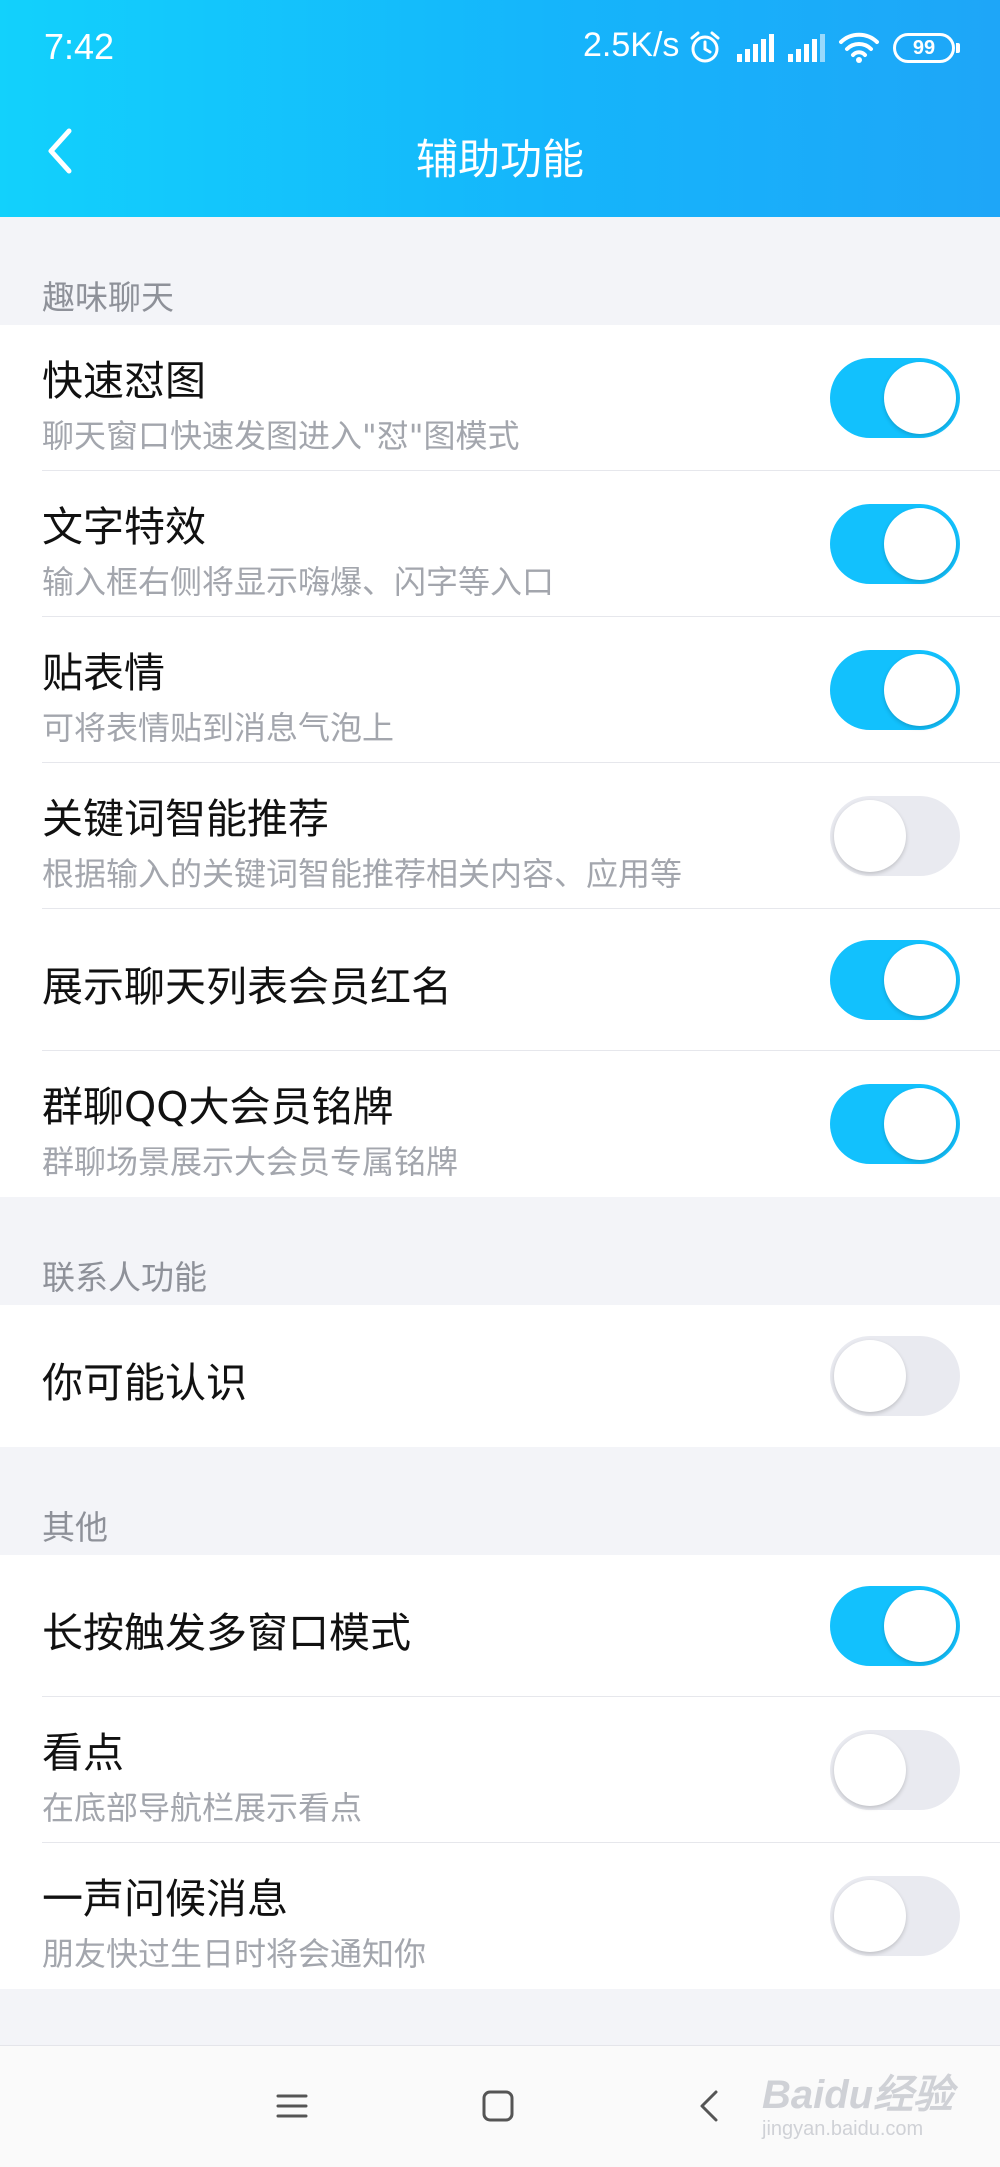 This screenshot has height=2167, width=1000. Describe the element at coordinates (165, 1899) in the screenshot. I see `setting-title: 一声问候消息` at that location.